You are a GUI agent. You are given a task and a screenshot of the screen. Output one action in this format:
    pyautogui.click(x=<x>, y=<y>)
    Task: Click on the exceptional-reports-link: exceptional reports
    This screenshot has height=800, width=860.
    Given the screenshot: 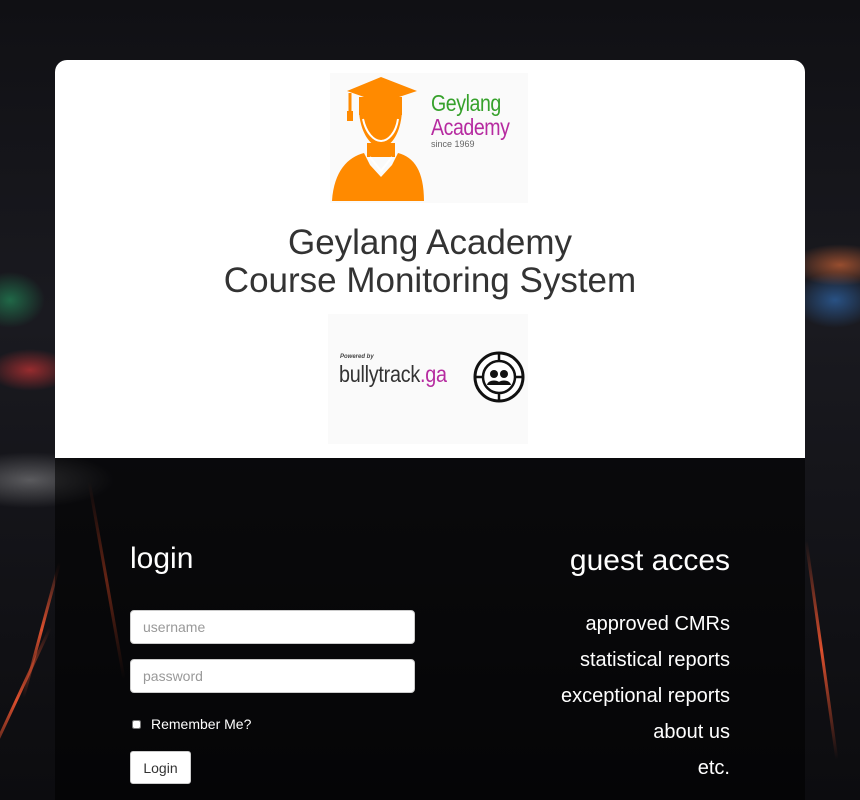 What is the action you would take?
    pyautogui.click(x=645, y=696)
    